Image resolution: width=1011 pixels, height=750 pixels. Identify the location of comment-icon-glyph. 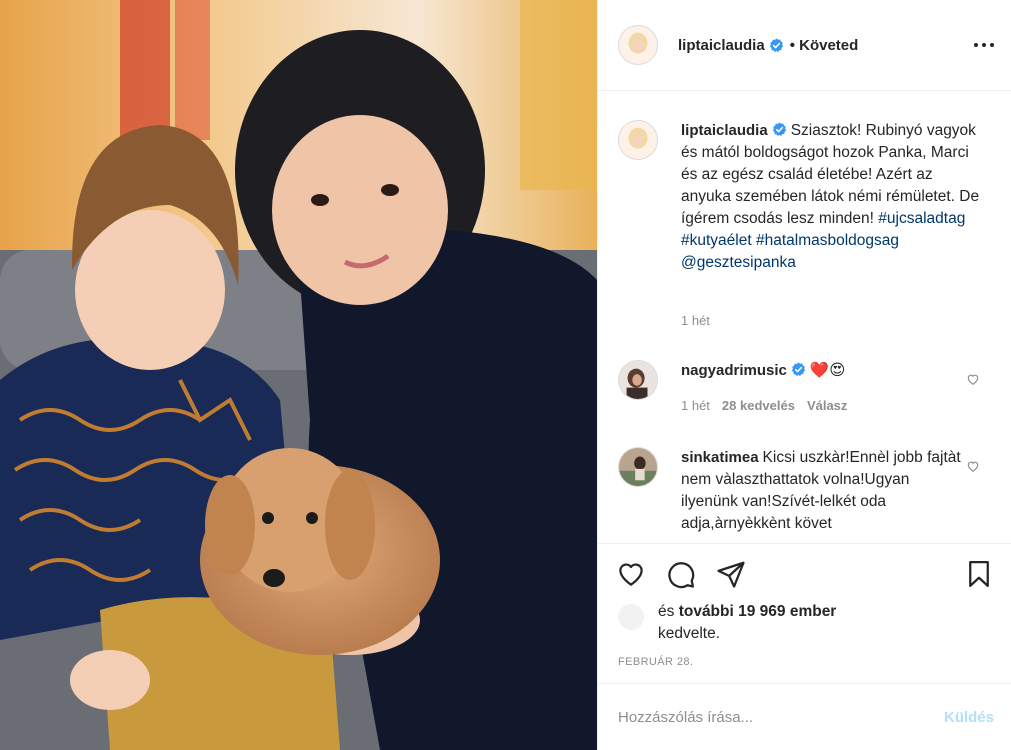
(681, 575).